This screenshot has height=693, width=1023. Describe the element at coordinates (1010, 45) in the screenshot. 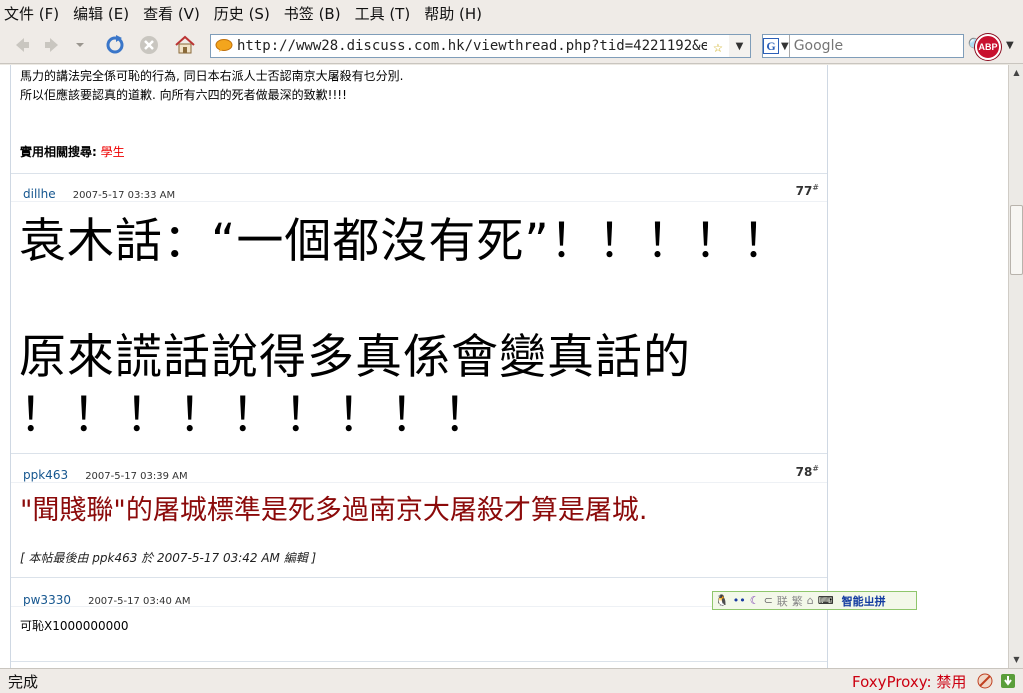

I see `adblock-dropdown-icon: ▼` at that location.